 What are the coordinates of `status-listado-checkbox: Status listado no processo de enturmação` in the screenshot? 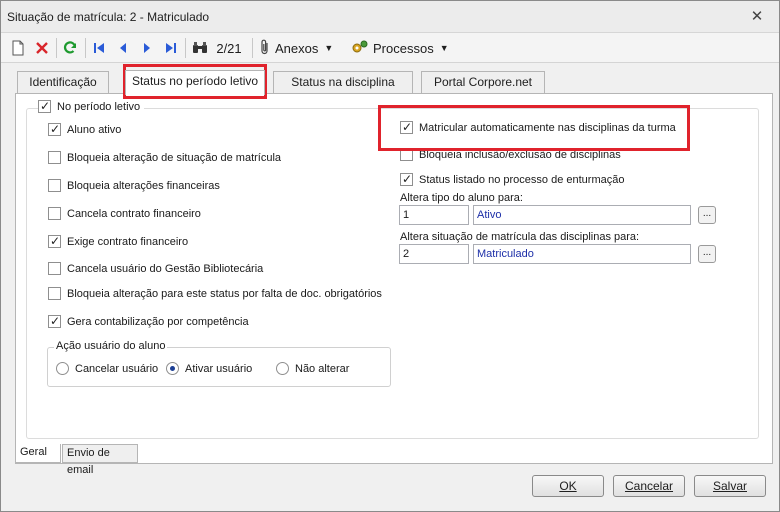 It's located at (512, 179).